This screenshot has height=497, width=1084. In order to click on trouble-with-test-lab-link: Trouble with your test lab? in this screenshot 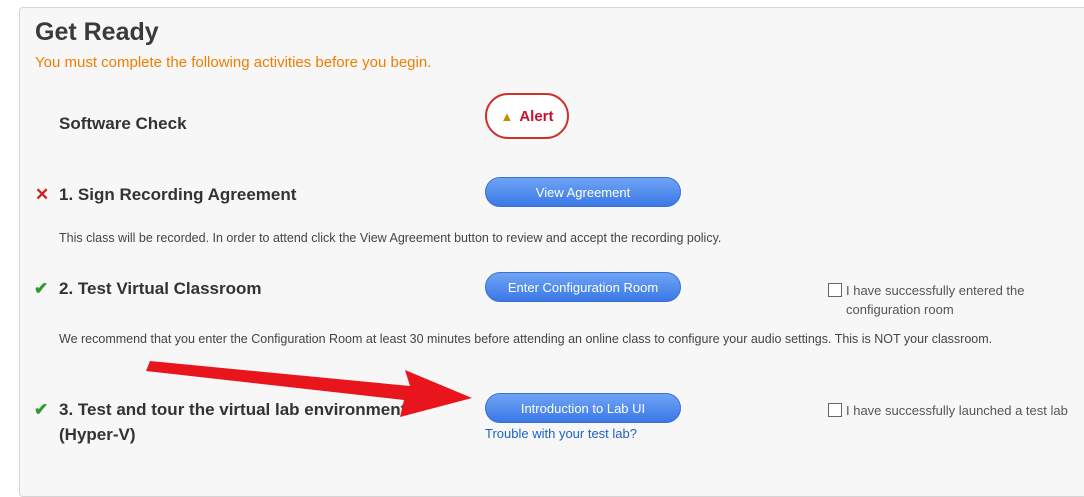, I will do `click(561, 433)`.